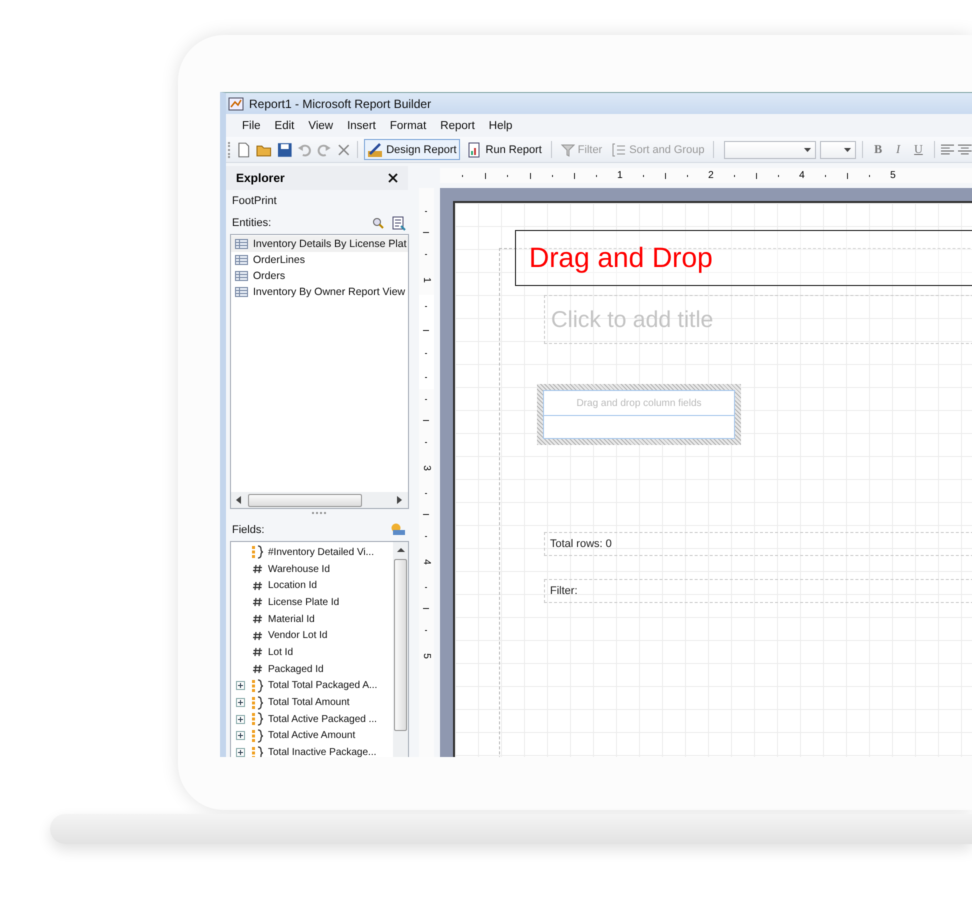  What do you see at coordinates (254, 201) in the screenshot?
I see `data-source-label: FootPrint` at bounding box center [254, 201].